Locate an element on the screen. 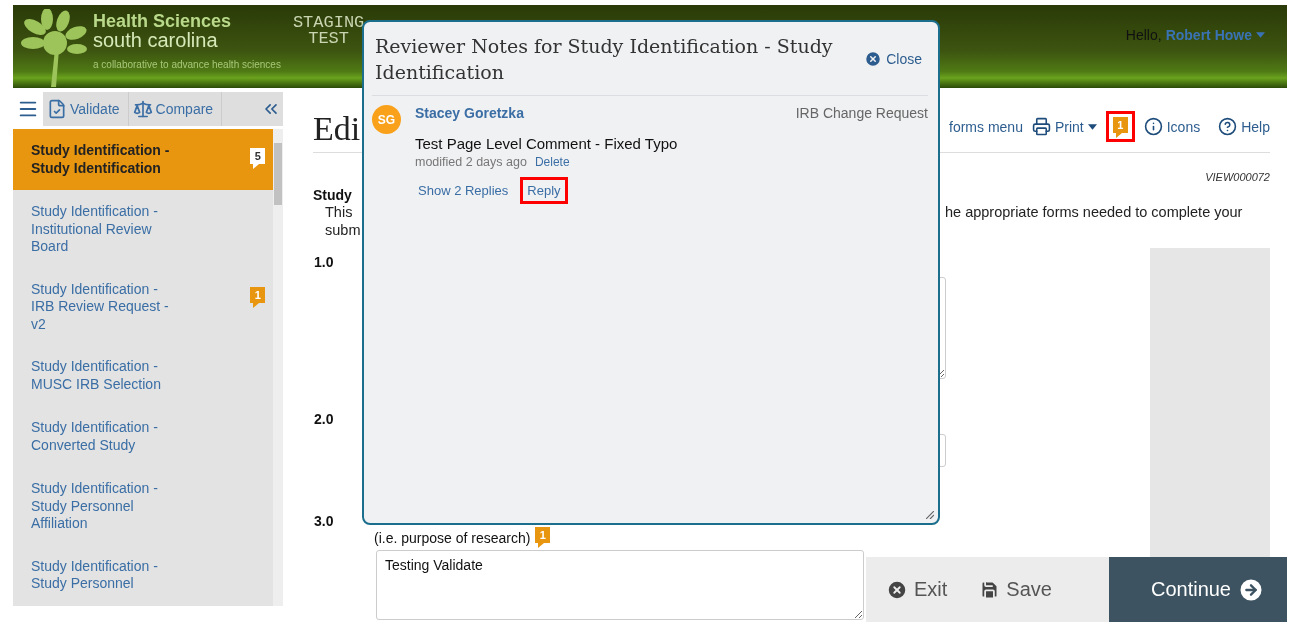 This screenshot has height=622, width=1292. intro-text: he appropriate forms needed to complete your is located at coordinates (1094, 212).